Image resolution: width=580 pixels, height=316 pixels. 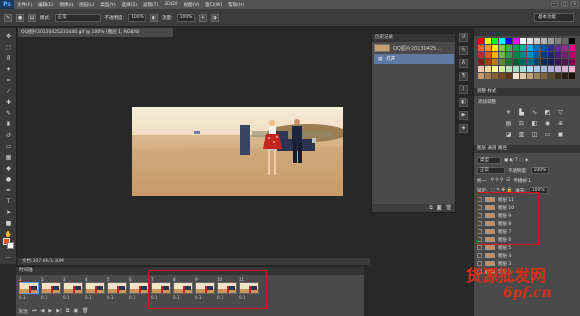 I want to click on brush-tool-icon: ✎, so click(x=8, y=113).